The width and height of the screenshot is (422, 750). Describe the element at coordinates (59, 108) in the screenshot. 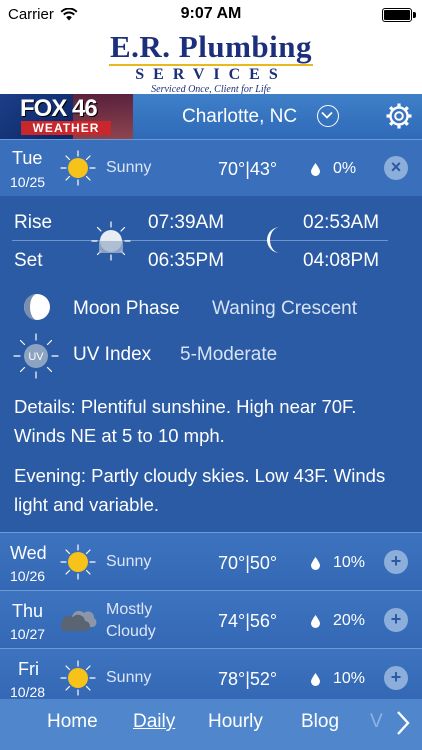

I see `logo-fox-text: FOX 46` at that location.